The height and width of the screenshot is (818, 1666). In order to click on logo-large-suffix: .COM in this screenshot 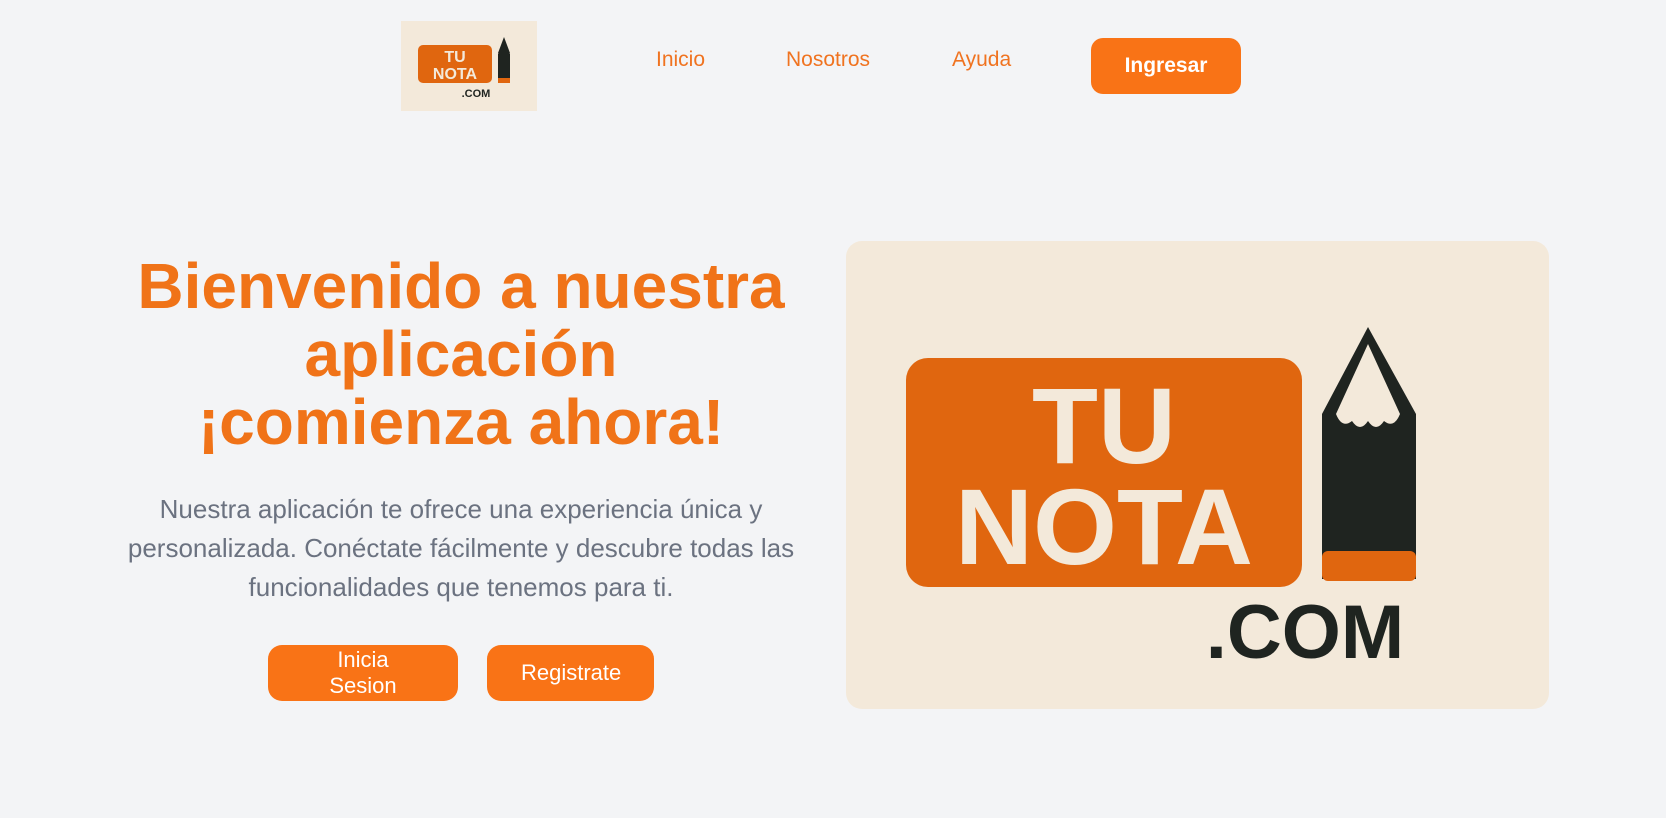, I will do `click(1305, 632)`.